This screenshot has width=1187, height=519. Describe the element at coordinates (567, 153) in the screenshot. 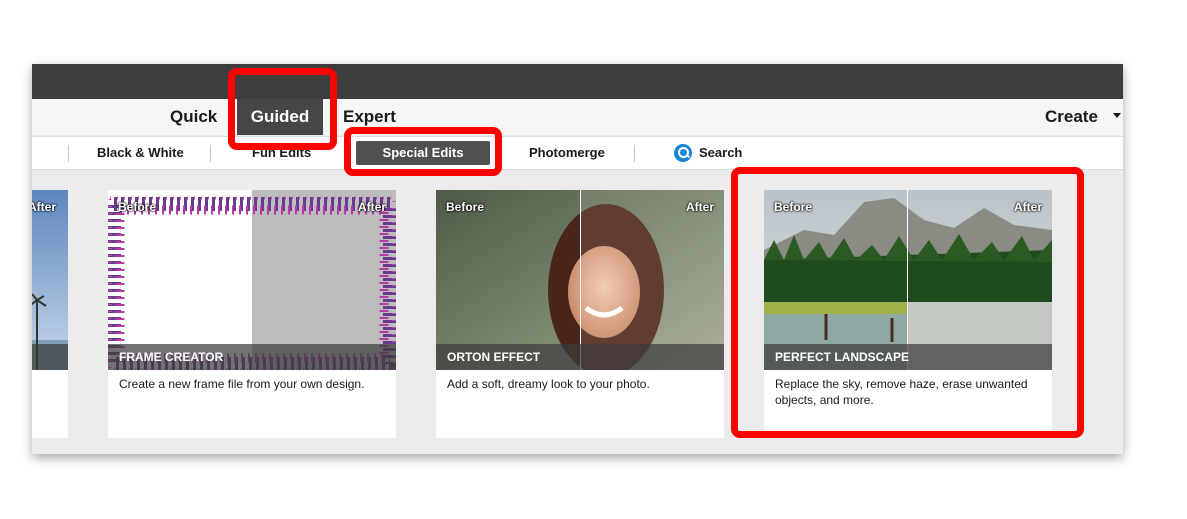

I see `tab-photomerge: Photomerge` at that location.